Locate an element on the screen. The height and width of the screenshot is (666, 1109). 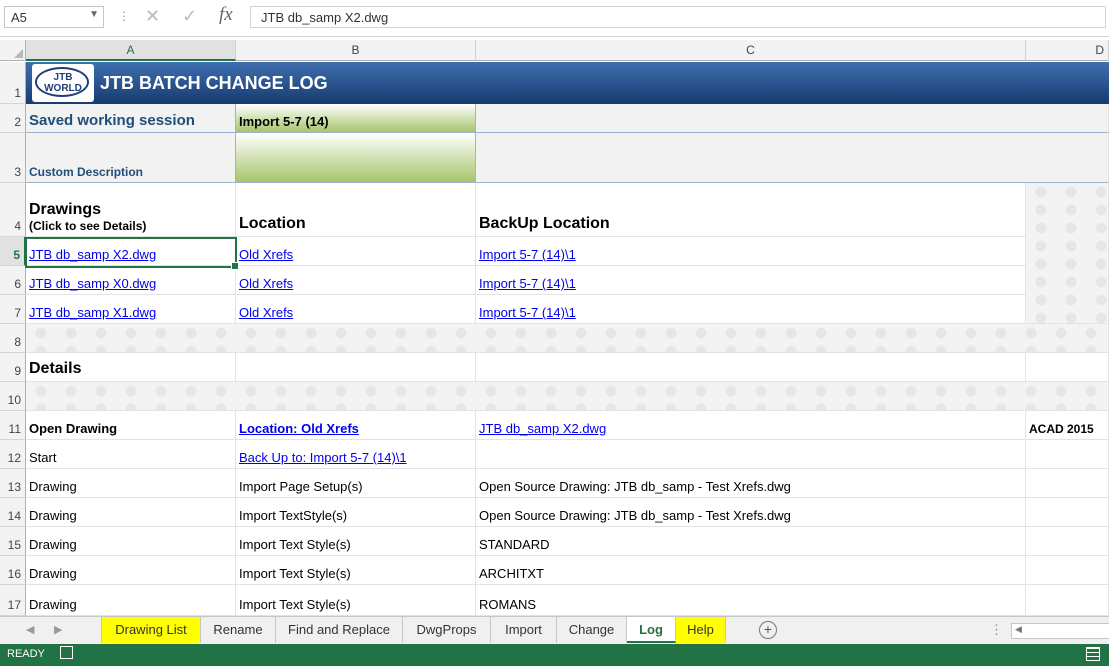
cell-b9 is located at coordinates (356, 367).